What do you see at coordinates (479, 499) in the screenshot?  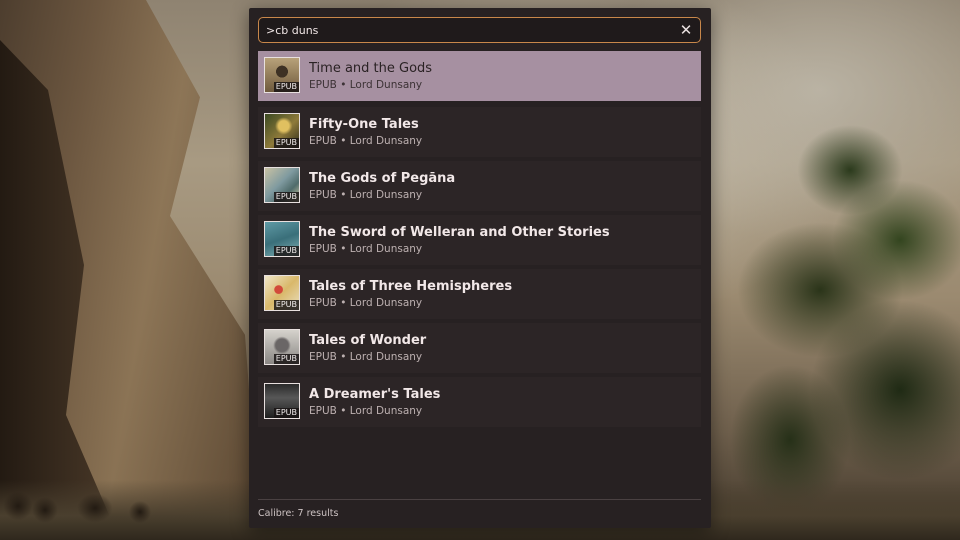 I see `footer-divider` at bounding box center [479, 499].